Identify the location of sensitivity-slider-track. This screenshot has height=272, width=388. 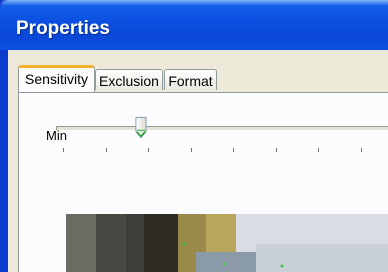
(222, 128).